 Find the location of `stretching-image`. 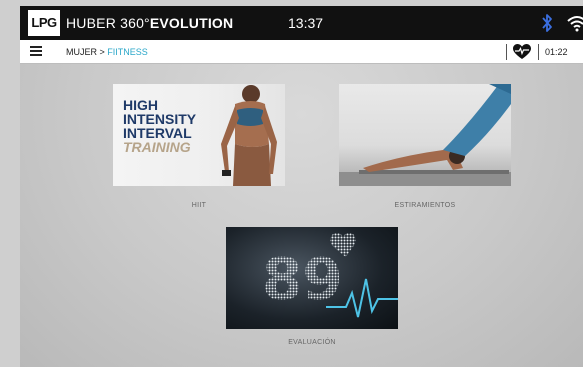

stretching-image is located at coordinates (425, 135).